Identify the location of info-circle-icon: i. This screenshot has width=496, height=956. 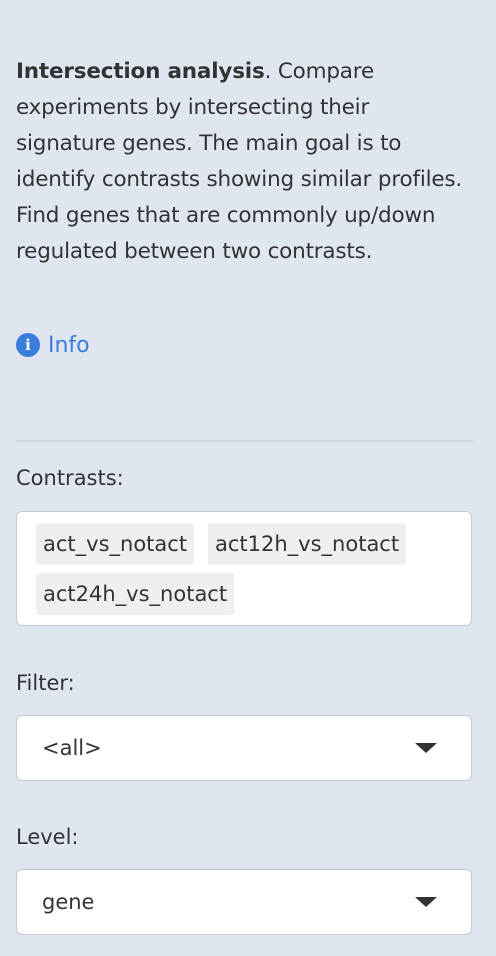
(28, 345).